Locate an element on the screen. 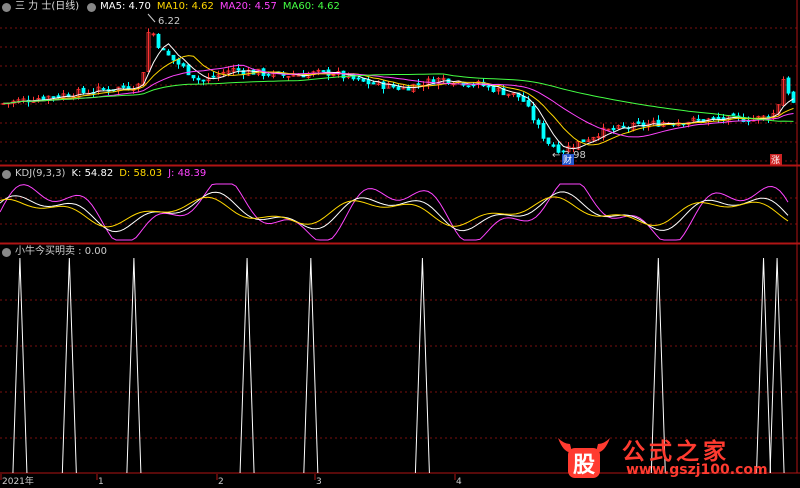  high-price-label: 6.22 is located at coordinates (169, 21).